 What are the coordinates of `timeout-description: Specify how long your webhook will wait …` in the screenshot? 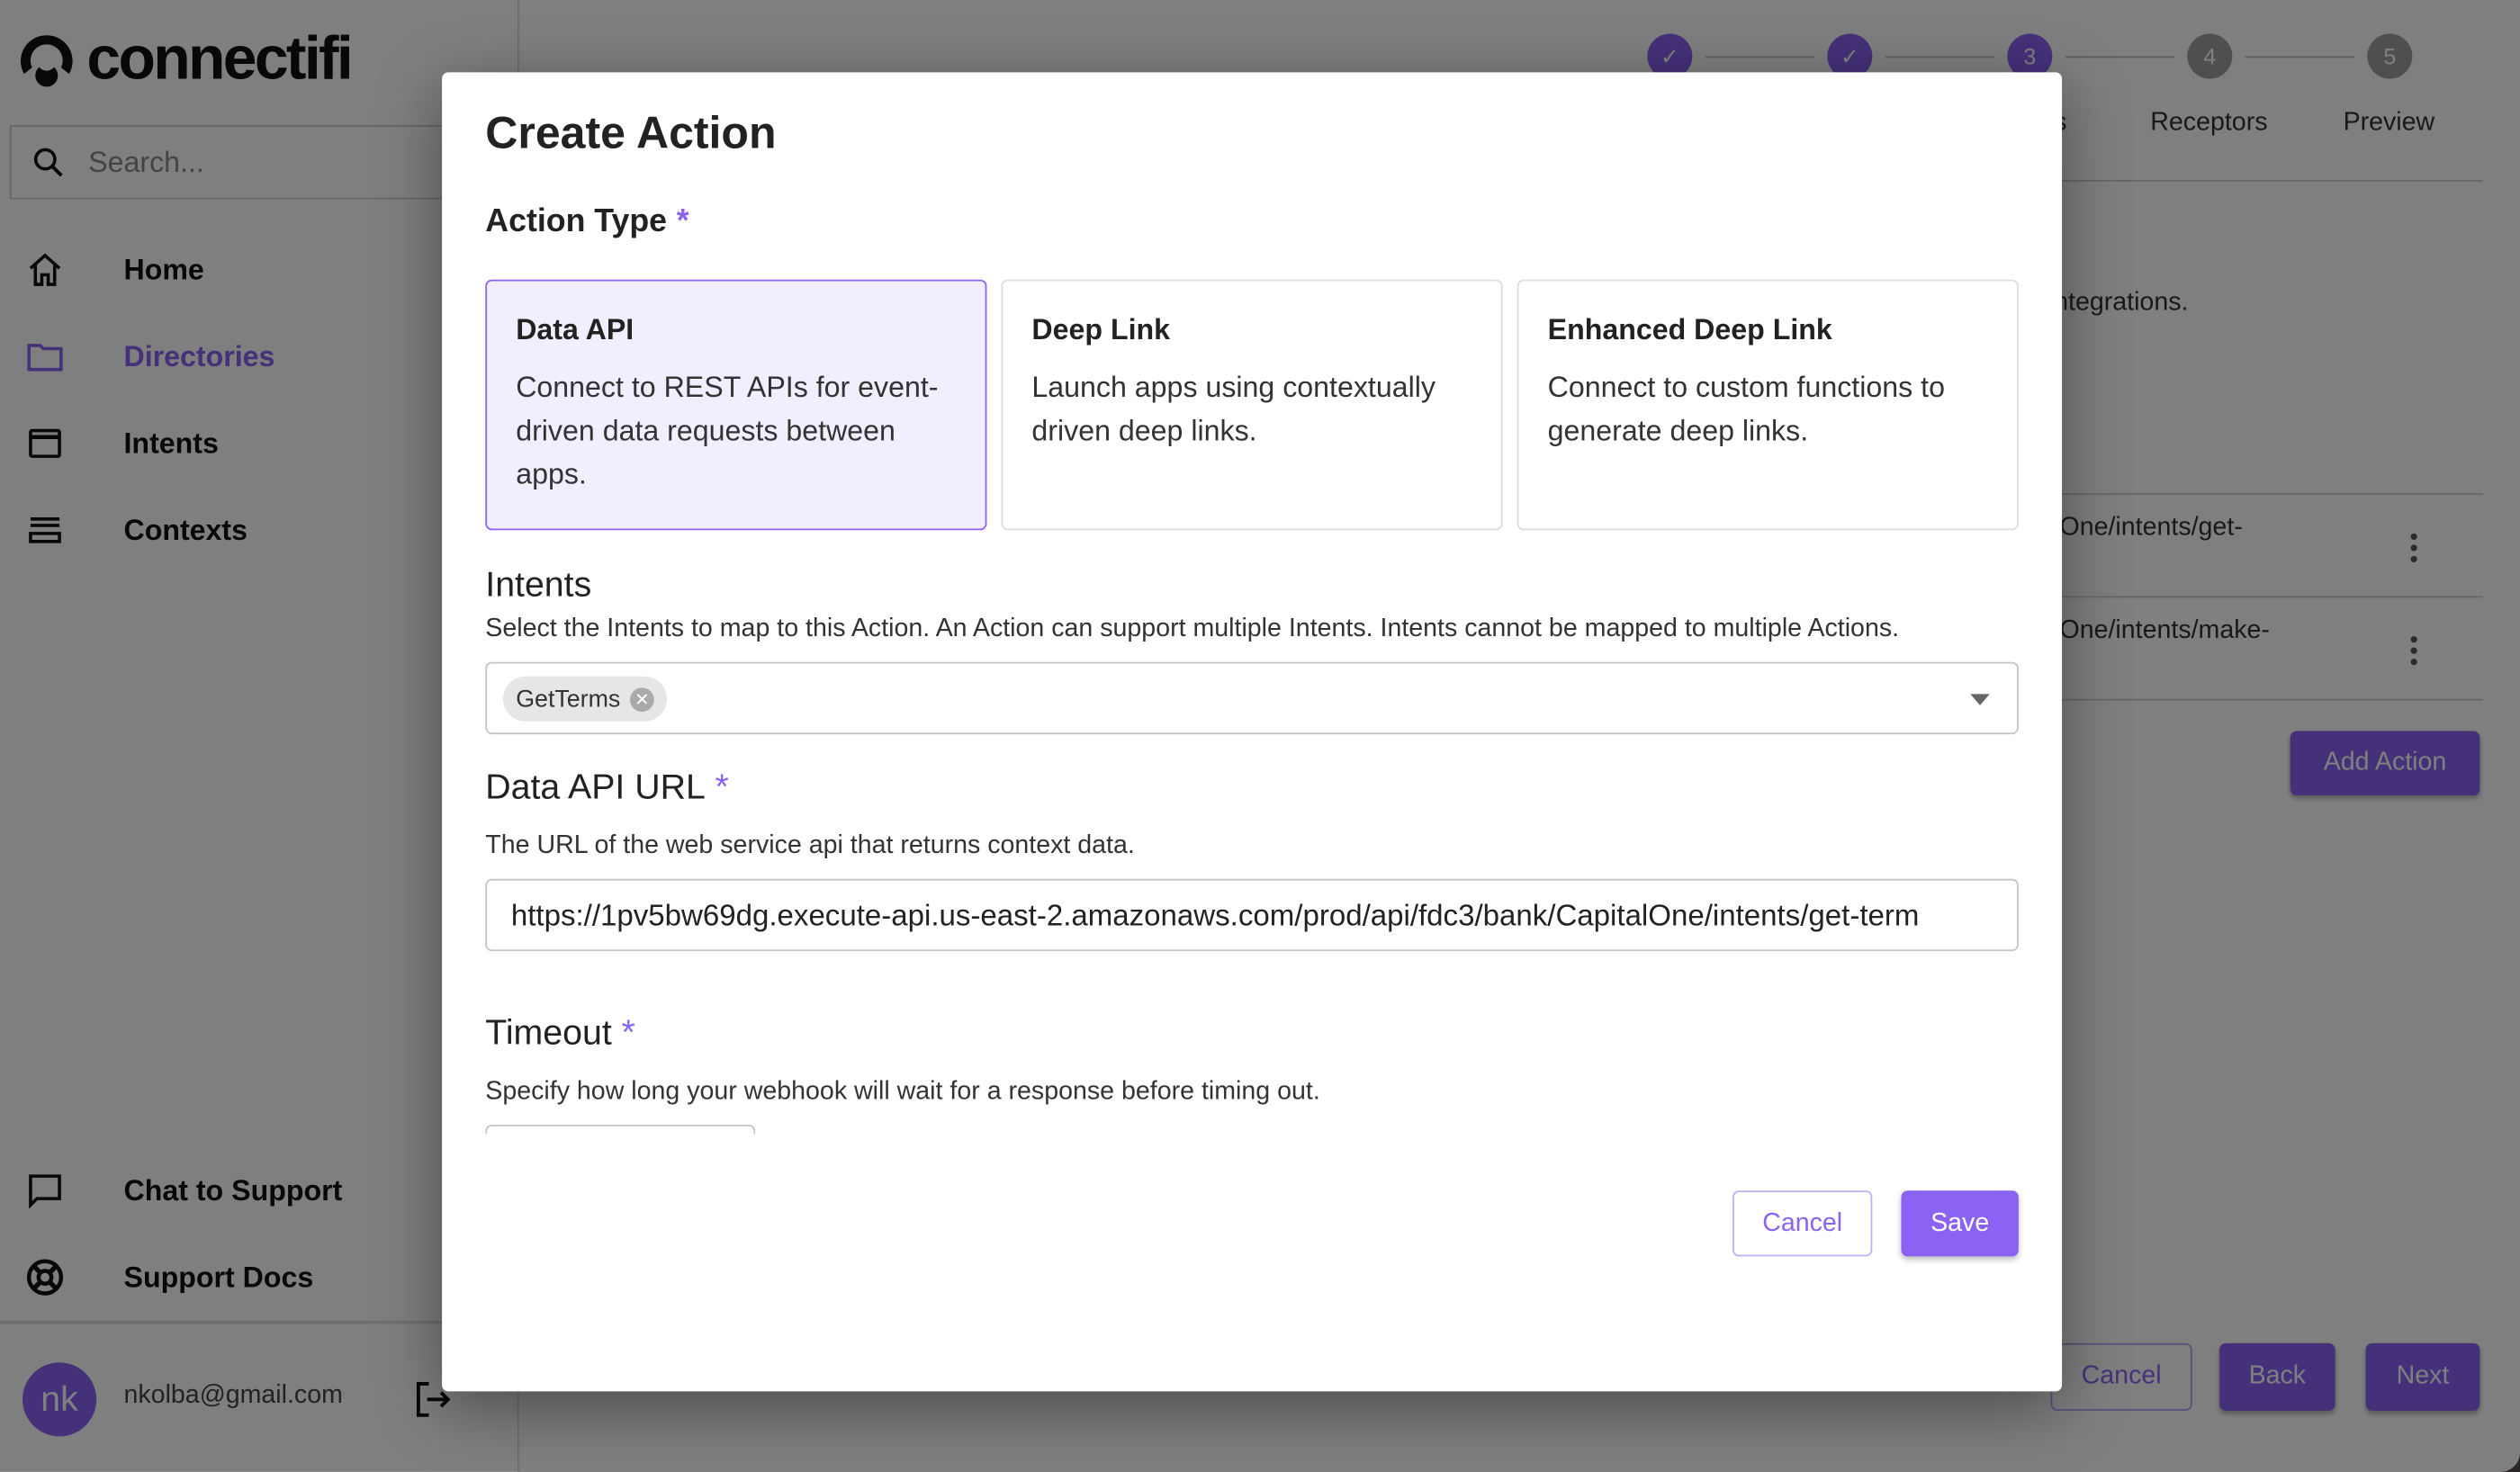 It's located at (903, 1092).